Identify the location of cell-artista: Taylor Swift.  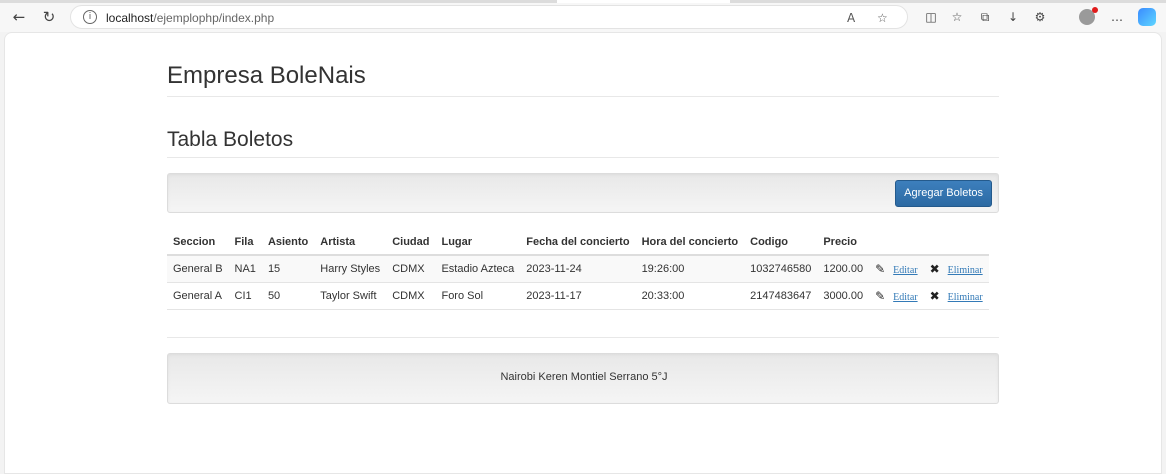
(350, 296).